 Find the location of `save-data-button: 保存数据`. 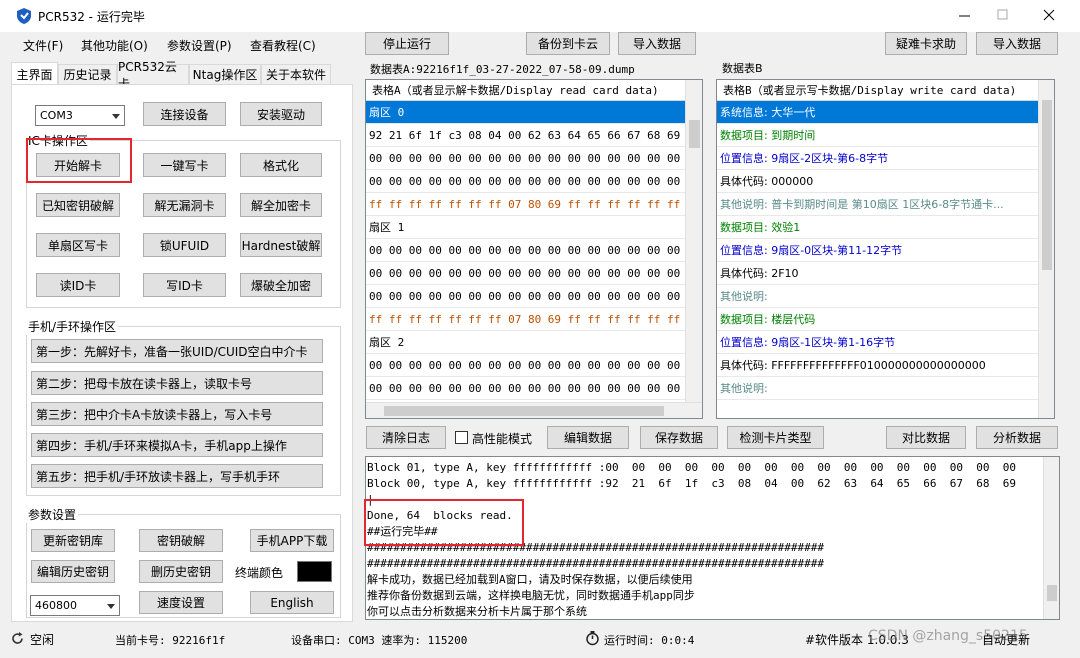

save-data-button: 保存数据 is located at coordinates (679, 437).